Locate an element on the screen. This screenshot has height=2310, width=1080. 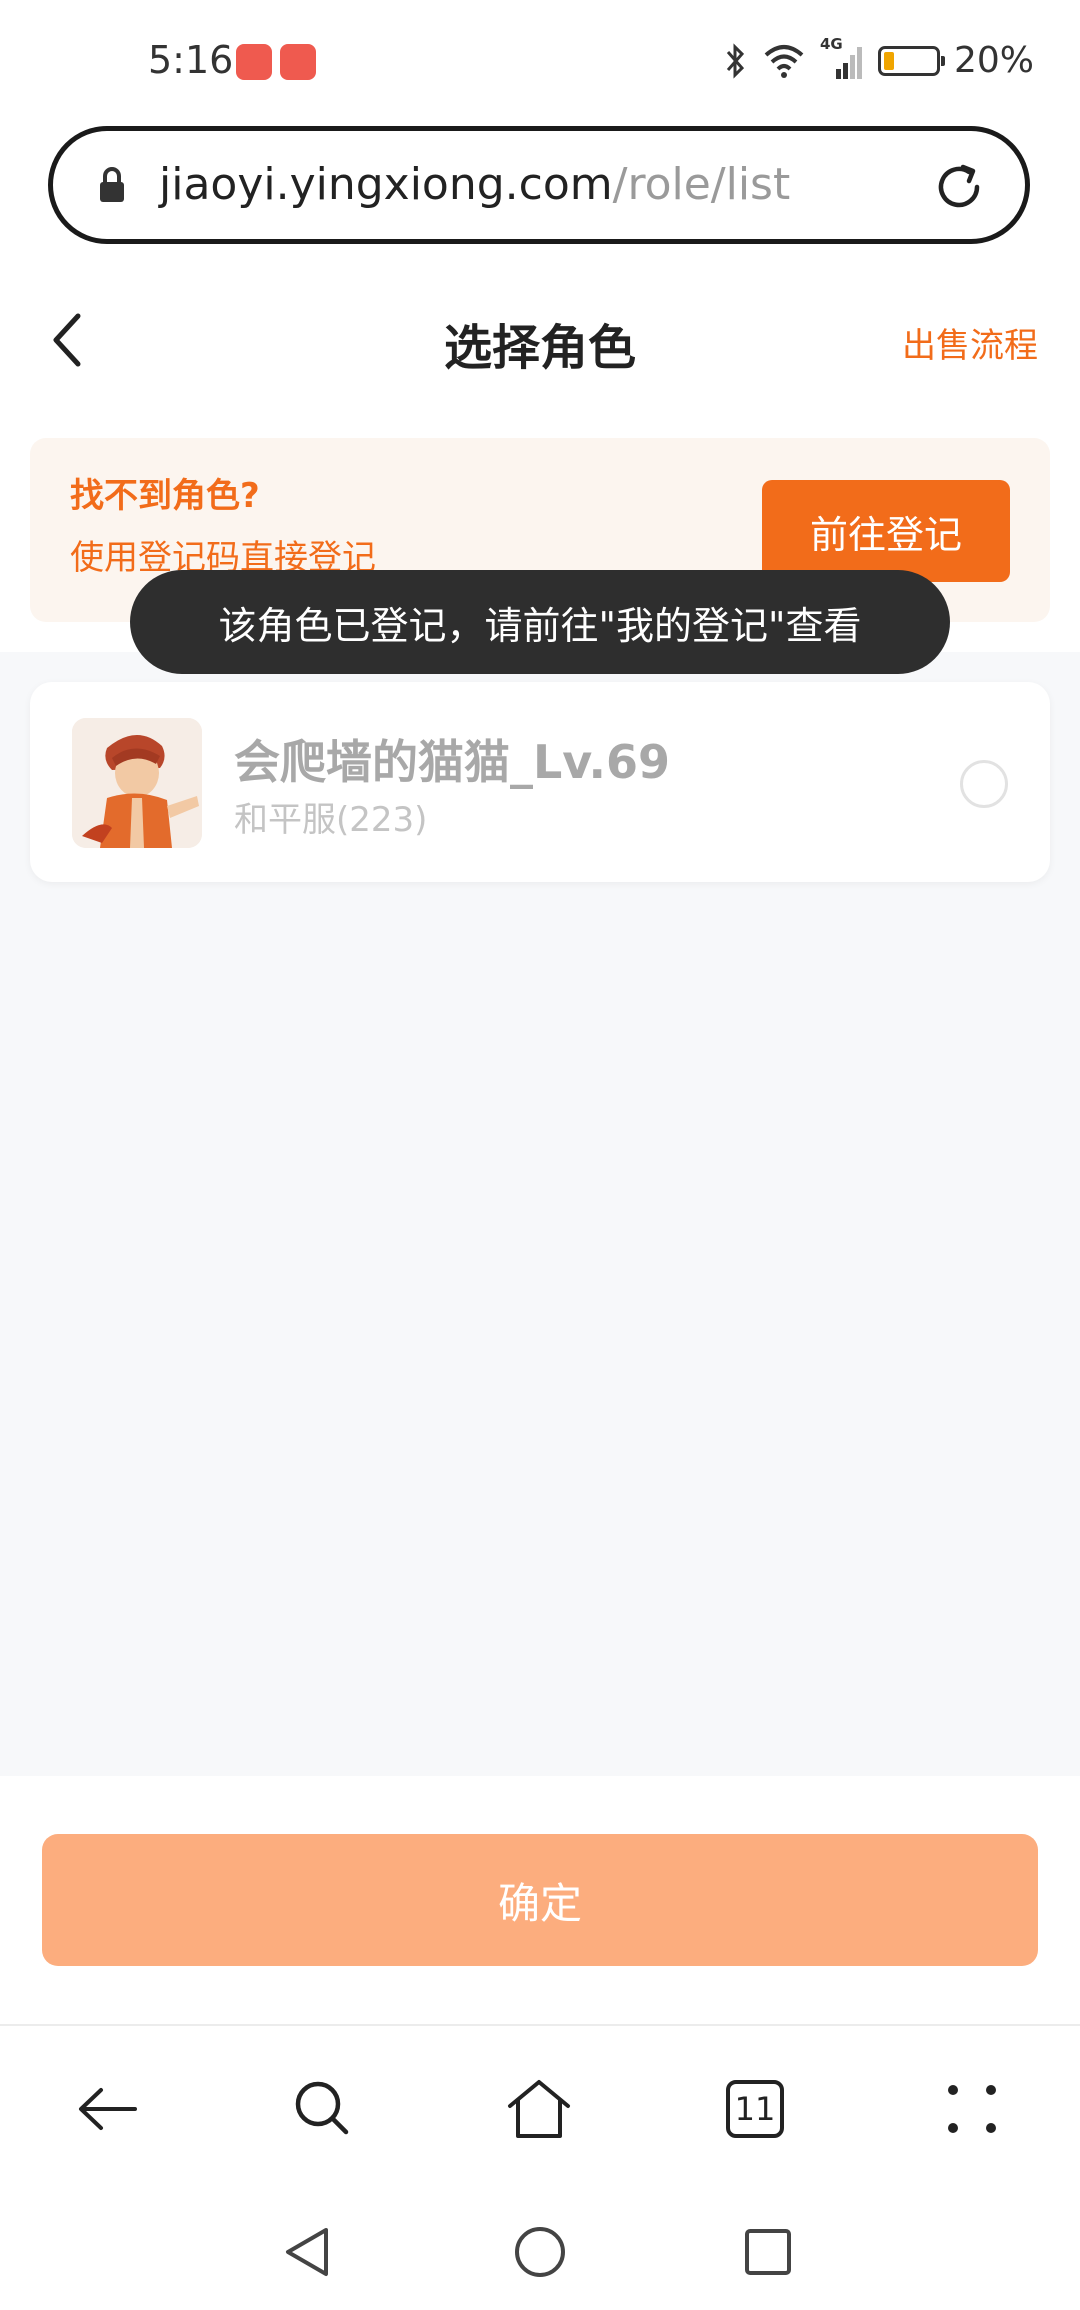
role-card: 会爬墙的猫猫_Lv.69 和平服(223) is located at coordinates (540, 782).